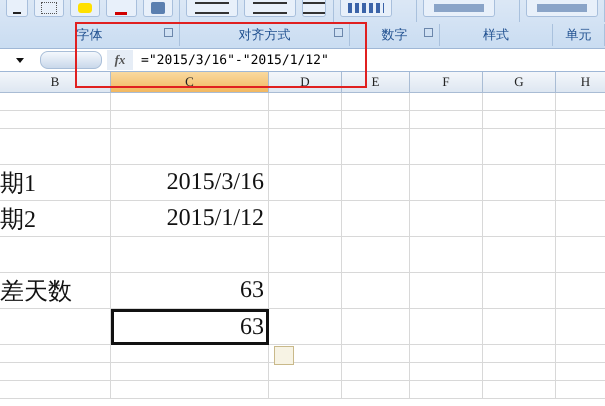 Image resolution: width=605 pixels, height=406 pixels. I want to click on cells-button, so click(562, 8).